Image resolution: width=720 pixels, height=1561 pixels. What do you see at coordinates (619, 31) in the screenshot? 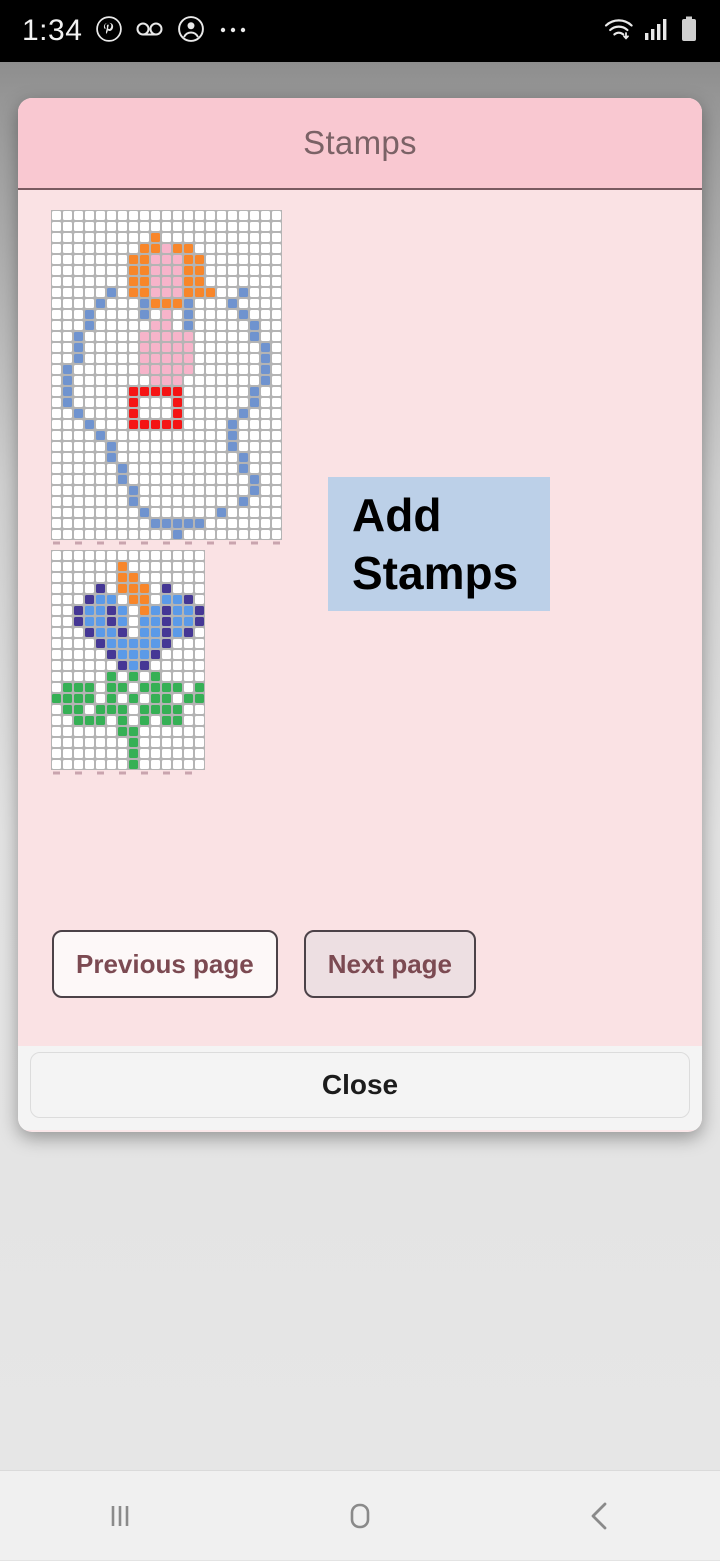
I see `wifi-icon` at bounding box center [619, 31].